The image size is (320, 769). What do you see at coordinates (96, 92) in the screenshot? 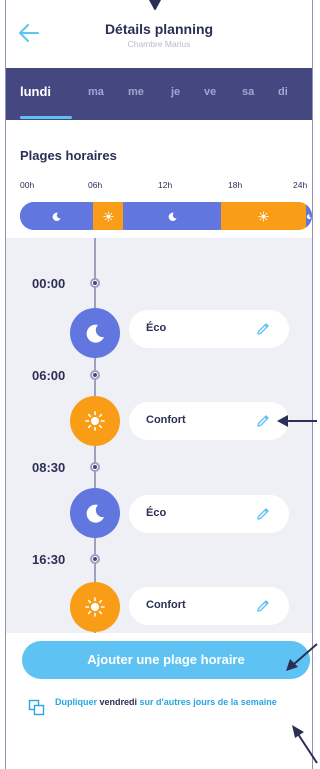
I see `tab-ma: ma` at bounding box center [96, 92].